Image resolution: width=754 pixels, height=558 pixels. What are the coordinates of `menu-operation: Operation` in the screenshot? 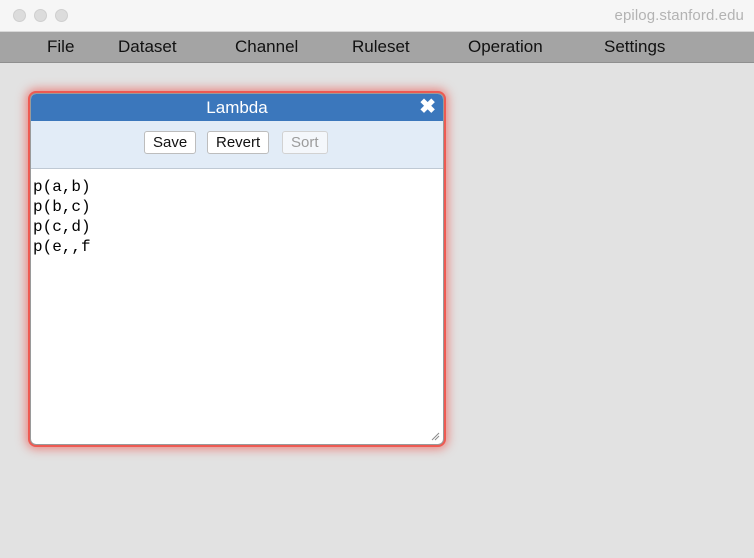 It's located at (505, 47).